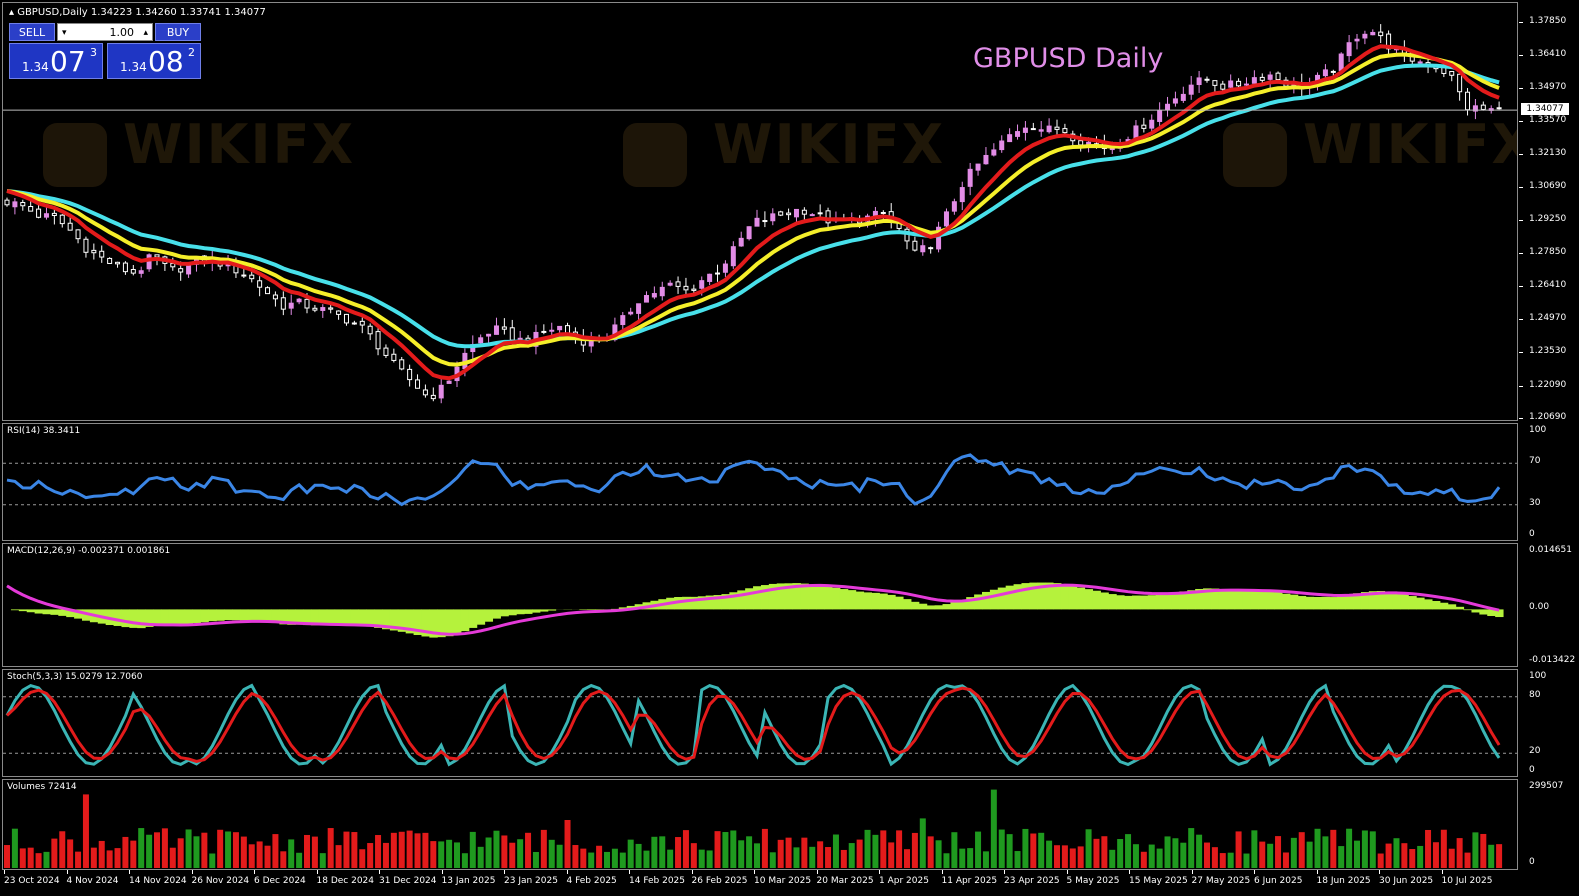 The height and width of the screenshot is (896, 1579). What do you see at coordinates (32, 32) in the screenshot?
I see `sell-button: SELL` at bounding box center [32, 32].